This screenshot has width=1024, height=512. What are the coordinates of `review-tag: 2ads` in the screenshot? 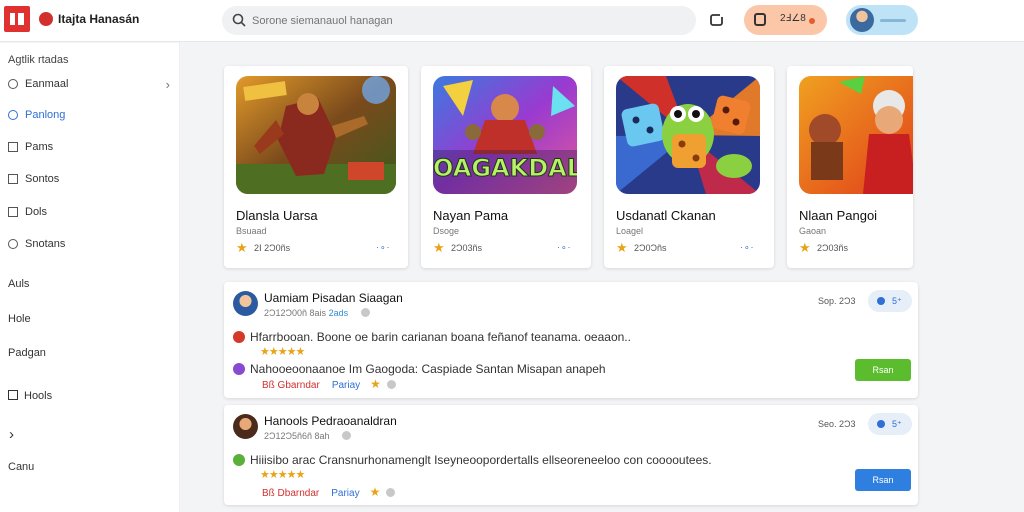 It's located at (339, 313).